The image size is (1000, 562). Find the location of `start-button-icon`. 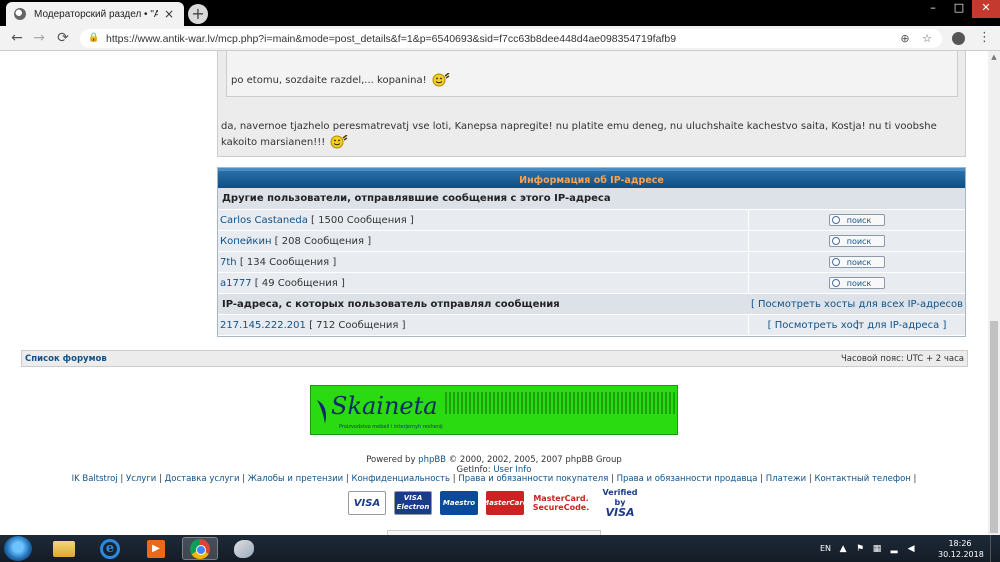

start-button-icon is located at coordinates (18, 548).